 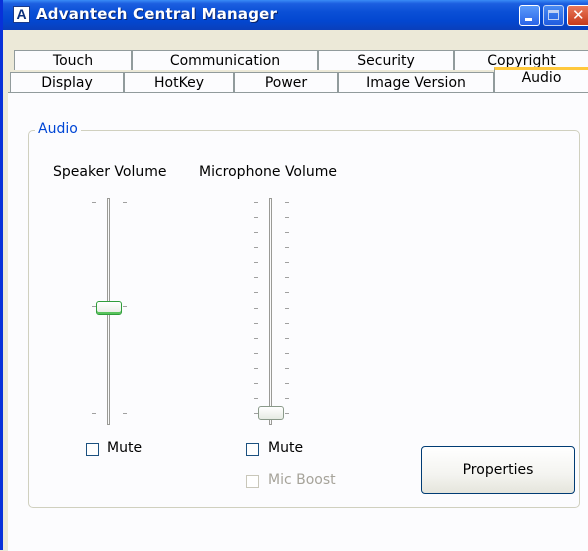 What do you see at coordinates (92, 449) in the screenshot?
I see `speaker-mute-checkbox` at bounding box center [92, 449].